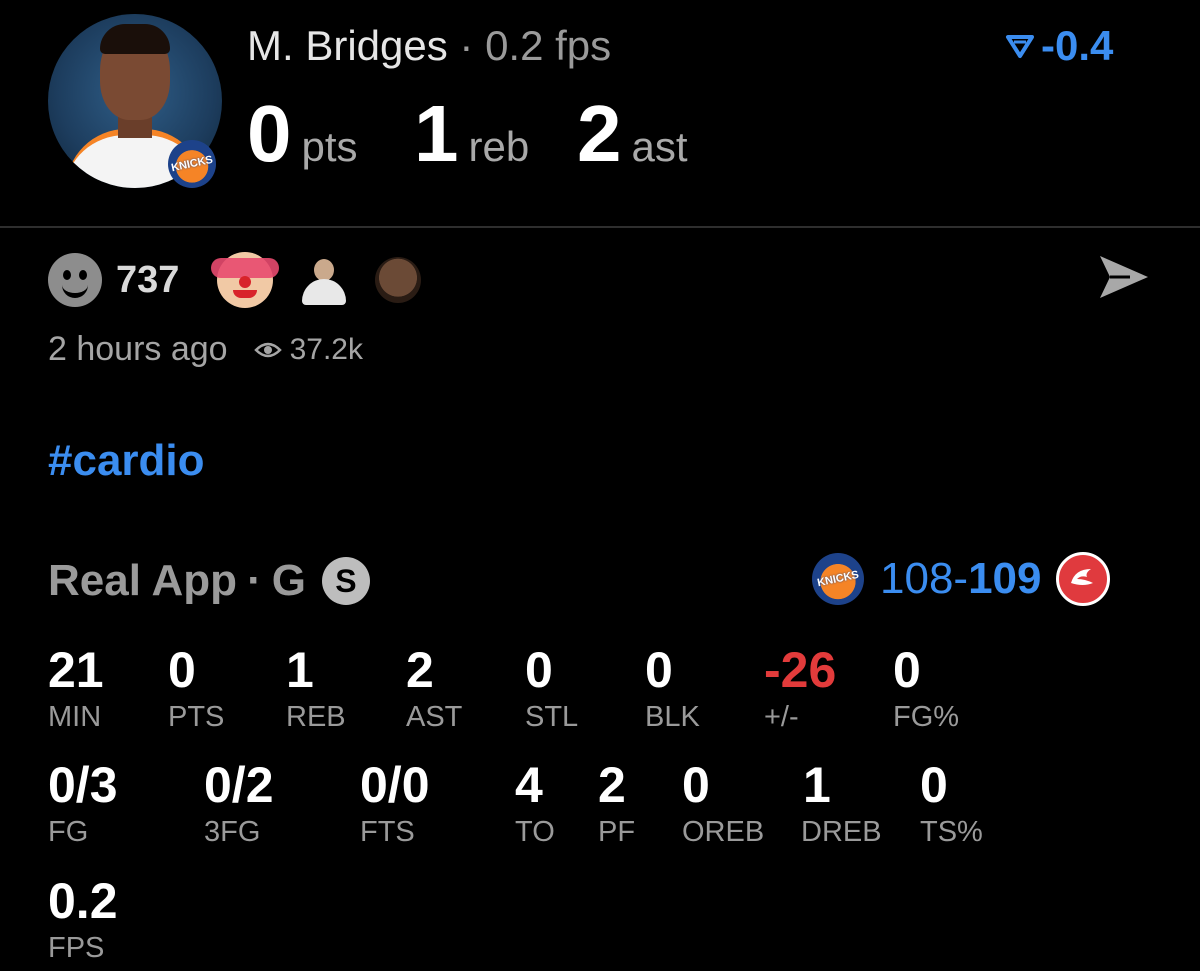 The width and height of the screenshot is (1200, 971). I want to click on eye-icon, so click(267, 349).